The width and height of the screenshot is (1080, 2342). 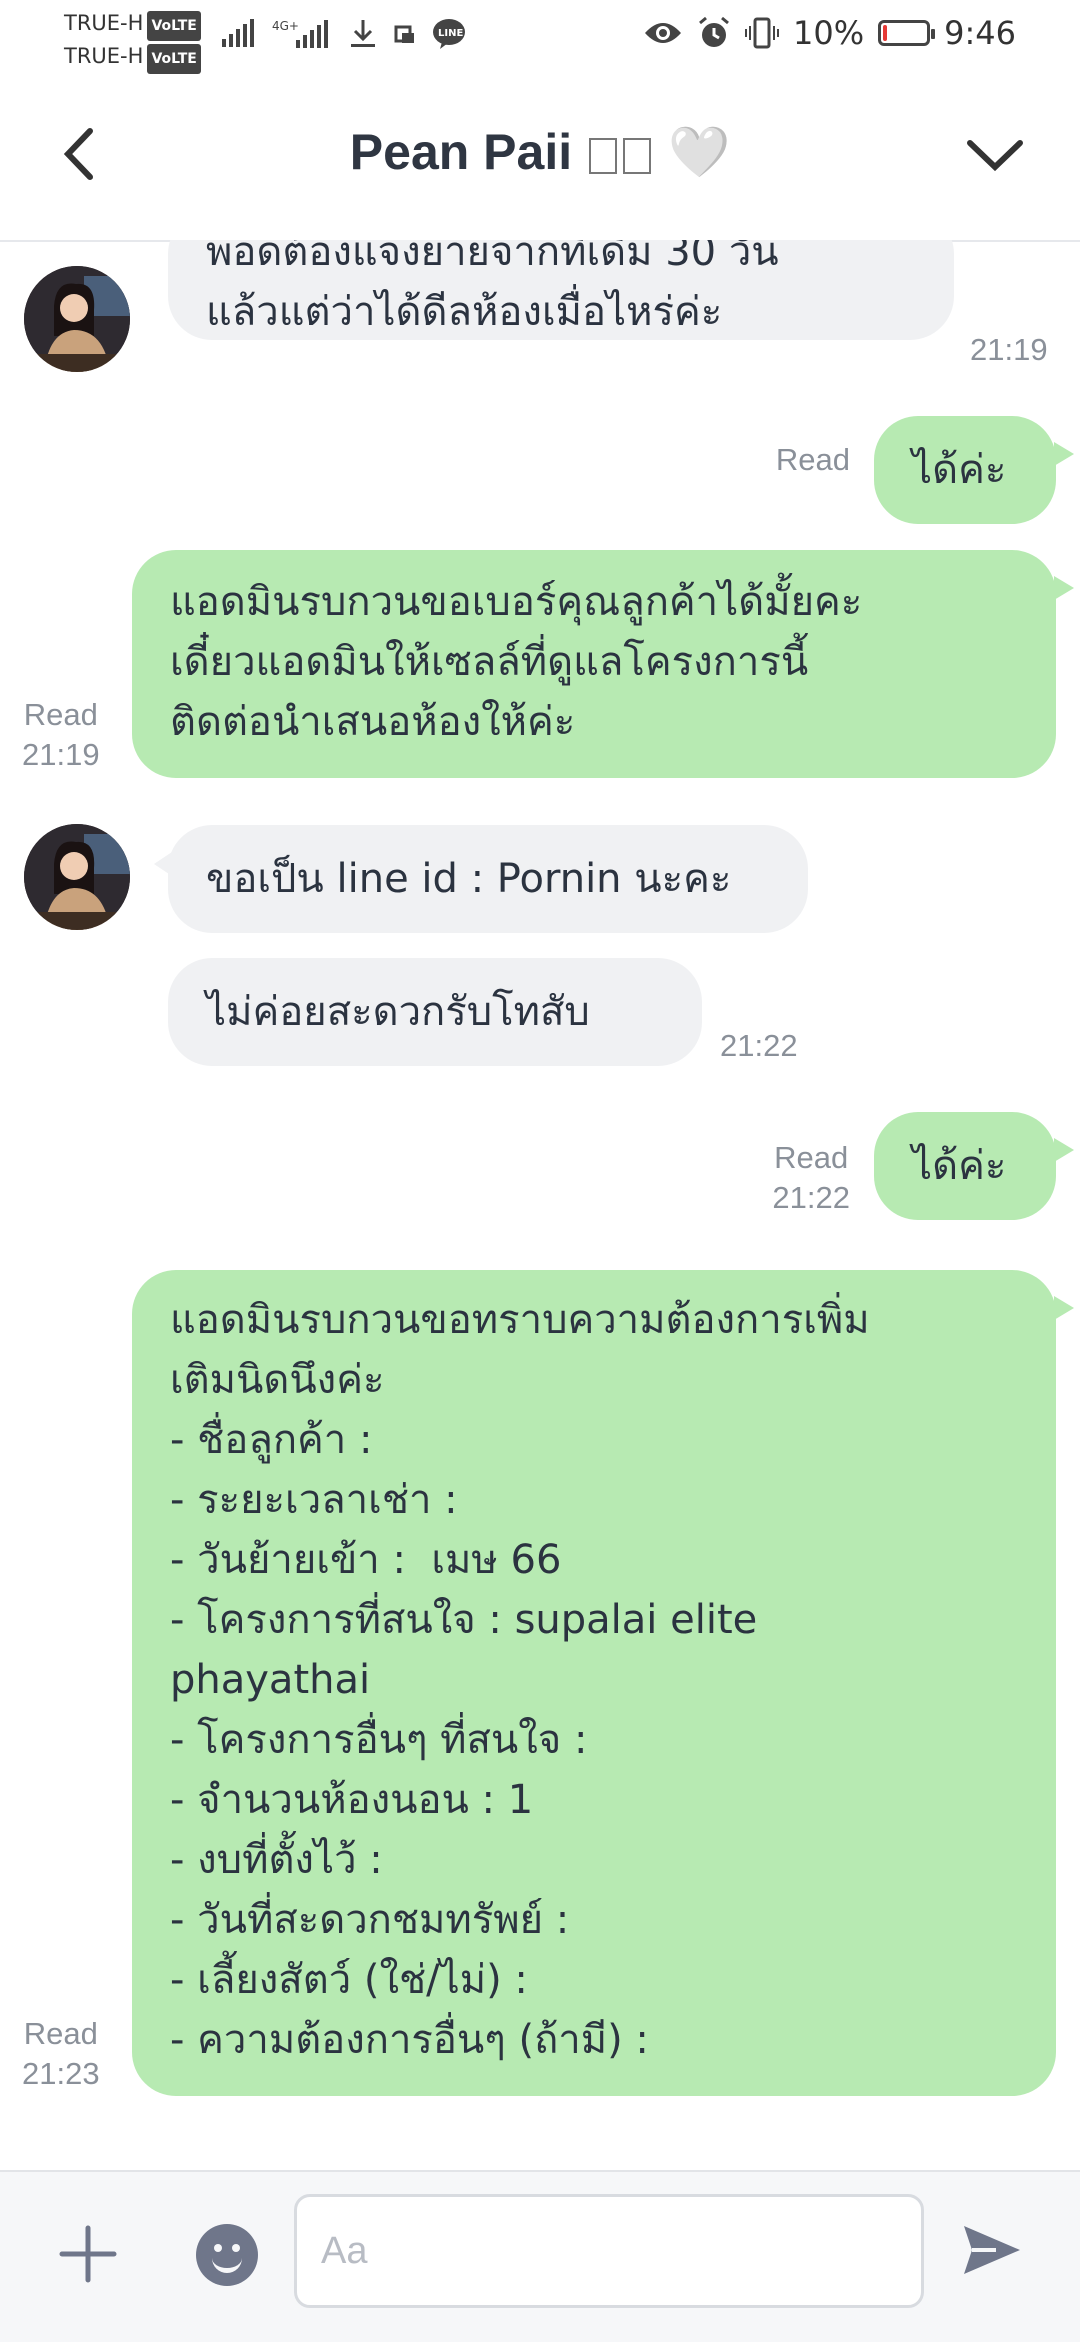 I want to click on eye-icon, so click(x=663, y=33).